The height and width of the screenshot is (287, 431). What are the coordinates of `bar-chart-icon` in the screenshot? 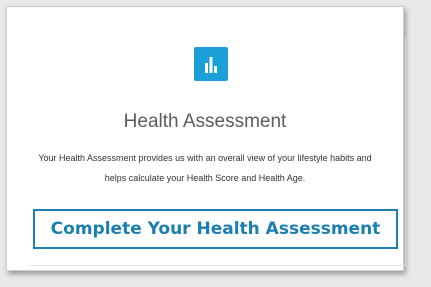 It's located at (211, 64).